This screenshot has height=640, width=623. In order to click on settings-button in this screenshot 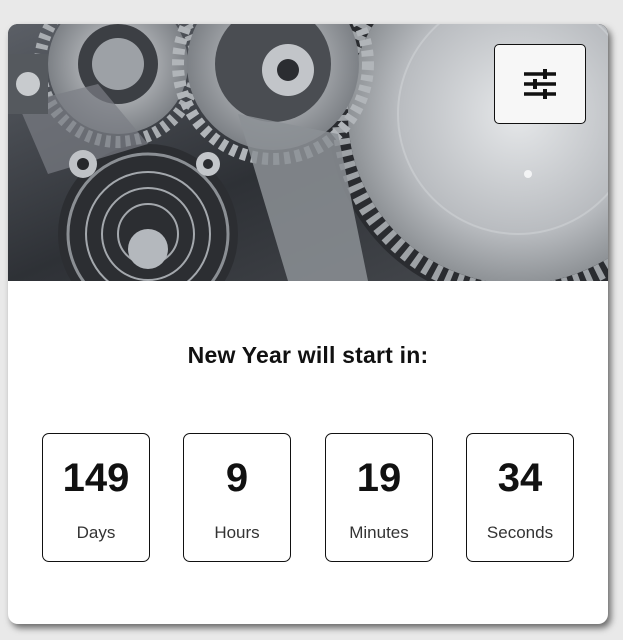, I will do `click(540, 84)`.